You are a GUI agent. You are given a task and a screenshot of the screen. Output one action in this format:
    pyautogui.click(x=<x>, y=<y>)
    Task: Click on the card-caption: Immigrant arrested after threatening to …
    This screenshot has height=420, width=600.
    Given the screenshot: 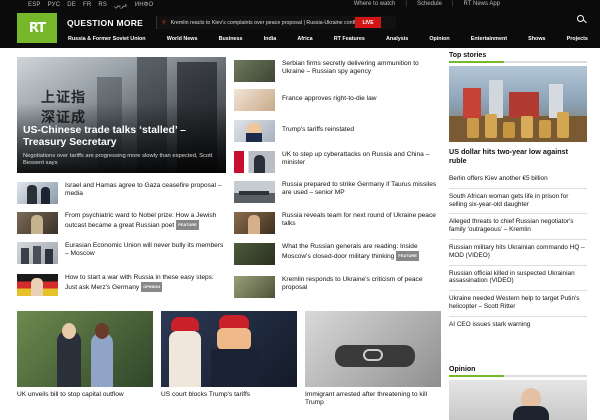 What is the action you would take?
    pyautogui.click(x=373, y=399)
    